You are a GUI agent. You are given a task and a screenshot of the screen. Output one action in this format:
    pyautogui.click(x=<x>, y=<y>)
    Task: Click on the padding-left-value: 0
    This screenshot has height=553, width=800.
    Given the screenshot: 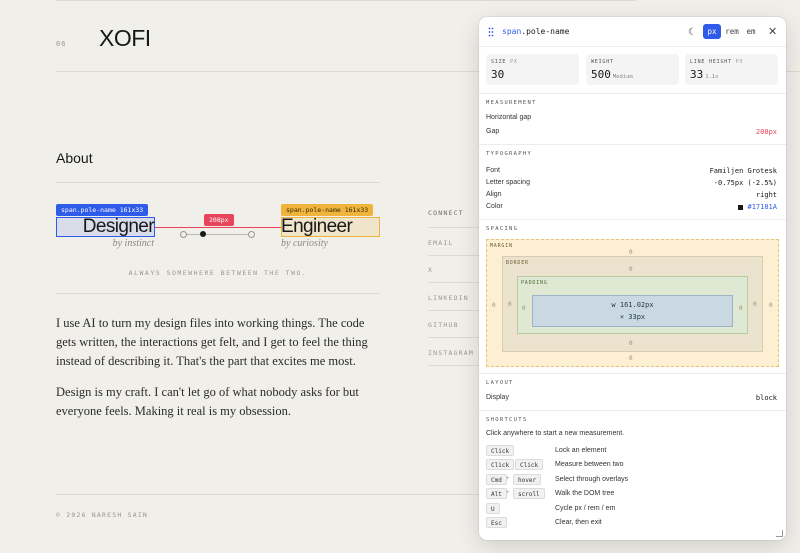 What is the action you would take?
    pyautogui.click(x=524, y=308)
    